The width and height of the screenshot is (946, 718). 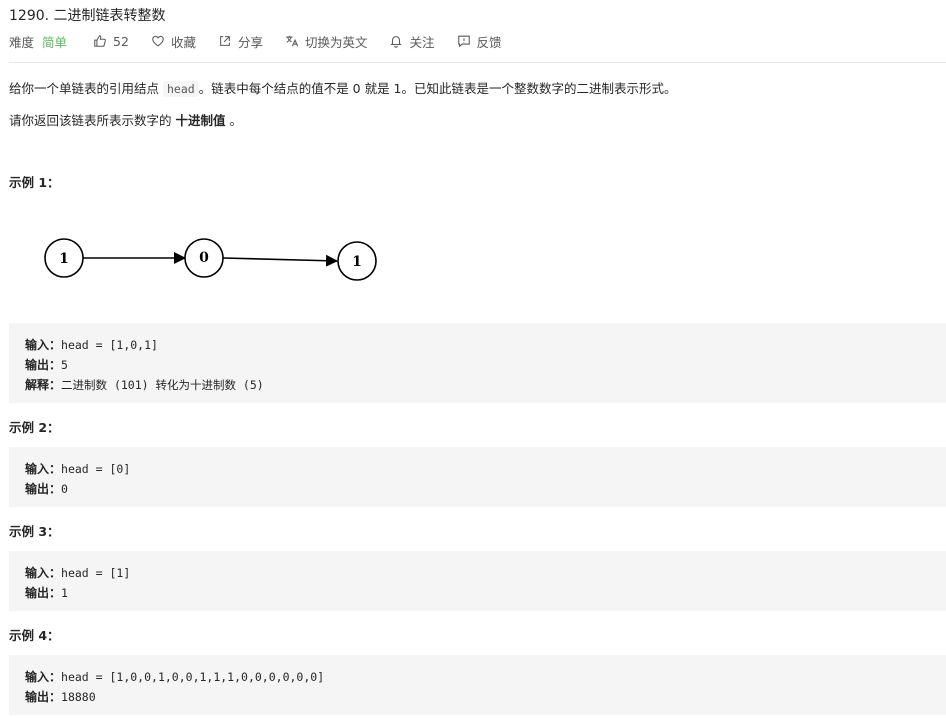 I want to click on list-node-3-value: 1, so click(x=357, y=262).